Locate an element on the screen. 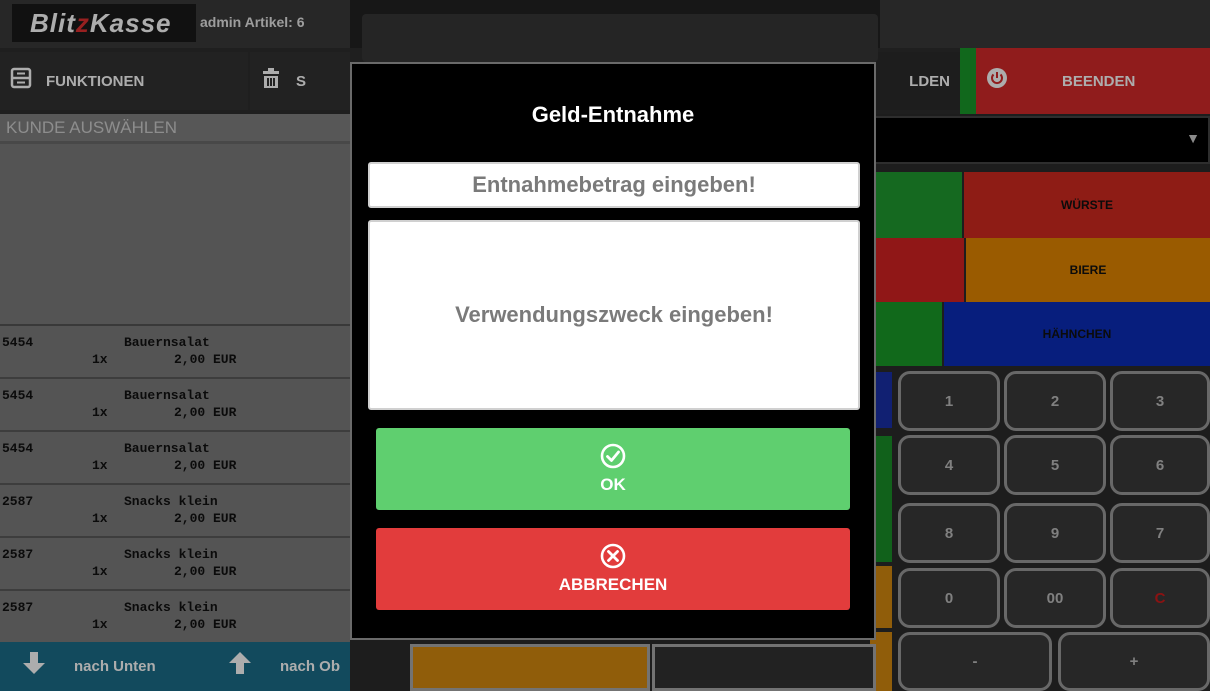 The width and height of the screenshot is (1210, 691). cancel-button: ABBRECHEN is located at coordinates (613, 569).